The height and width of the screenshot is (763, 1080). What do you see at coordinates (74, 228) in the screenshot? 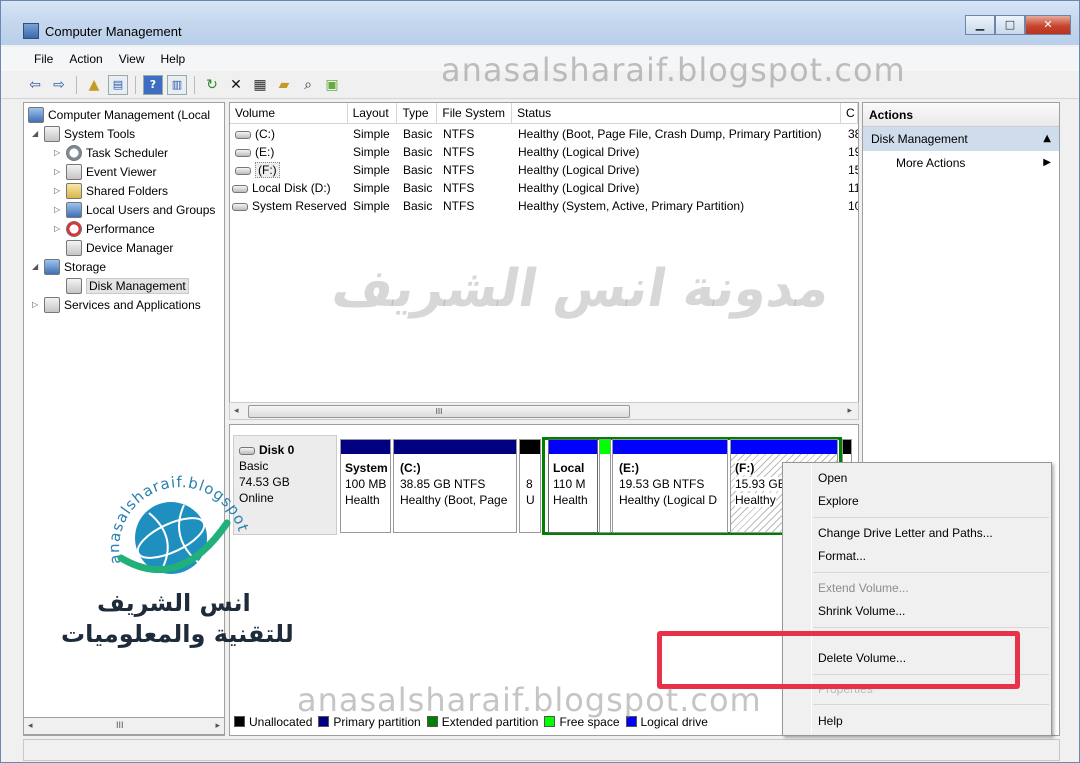
I see `performance-icon` at bounding box center [74, 228].